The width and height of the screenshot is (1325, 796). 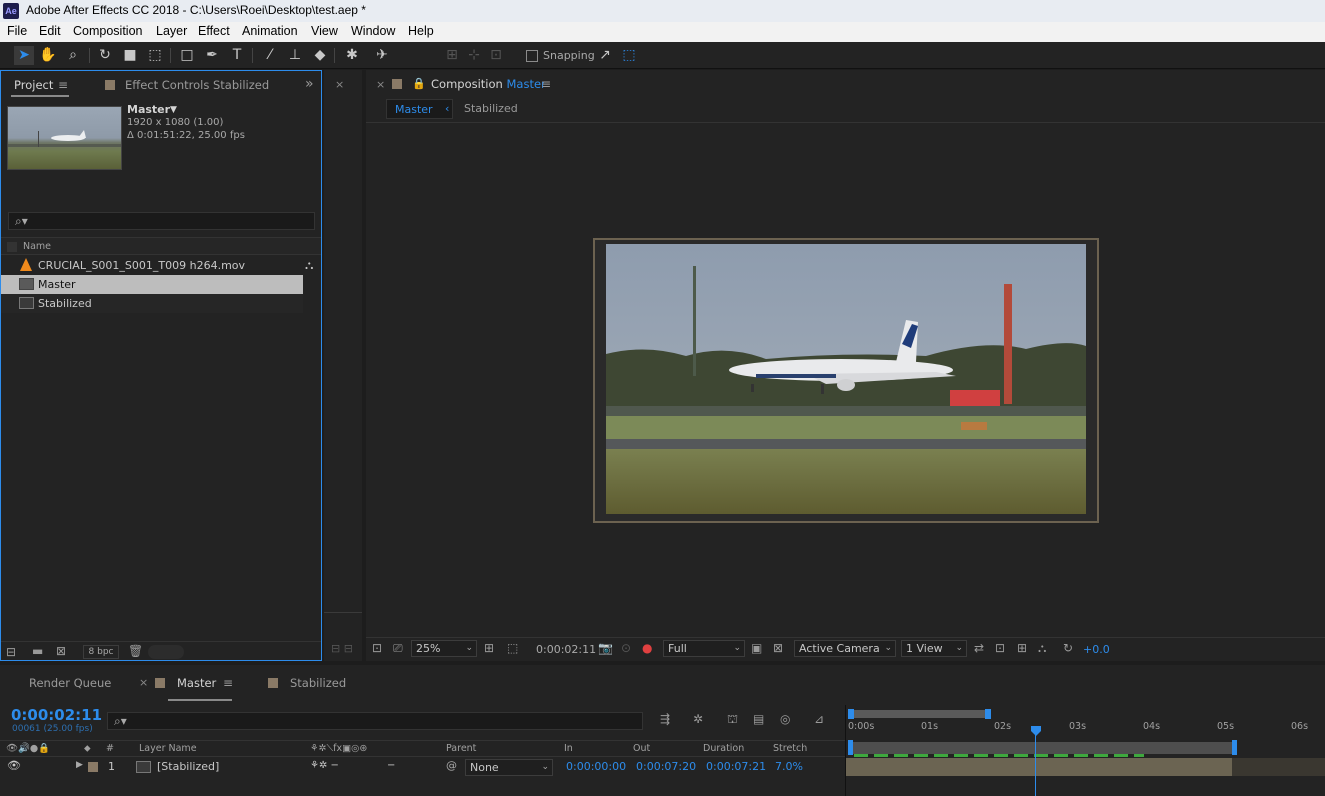 I want to click on lock-icon: 🔒, so click(x=419, y=83).